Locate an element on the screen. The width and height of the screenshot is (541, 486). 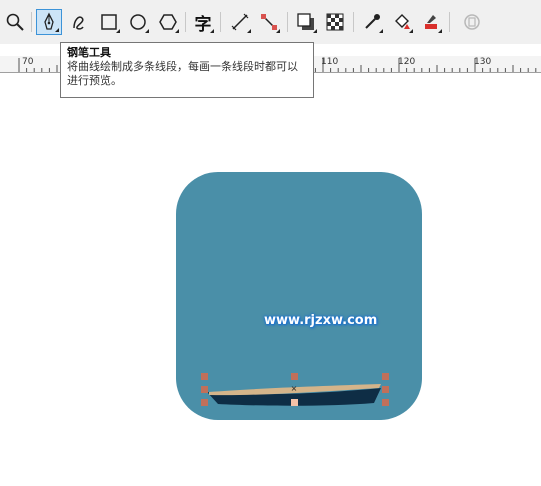
toolbar: 字 is located at coordinates (270, 22).